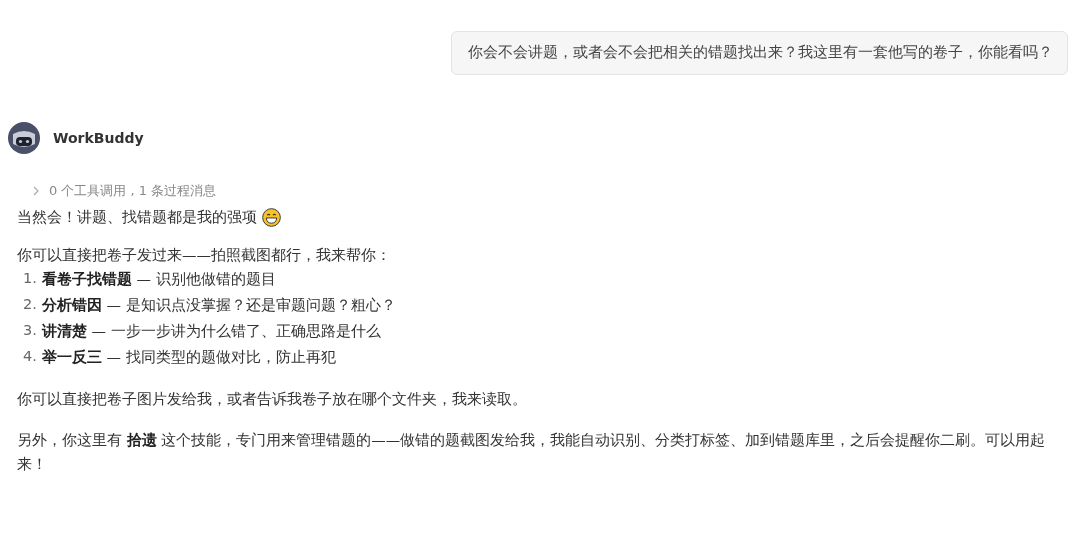 The image size is (1080, 545). I want to click on list-number: 2., so click(30, 305).